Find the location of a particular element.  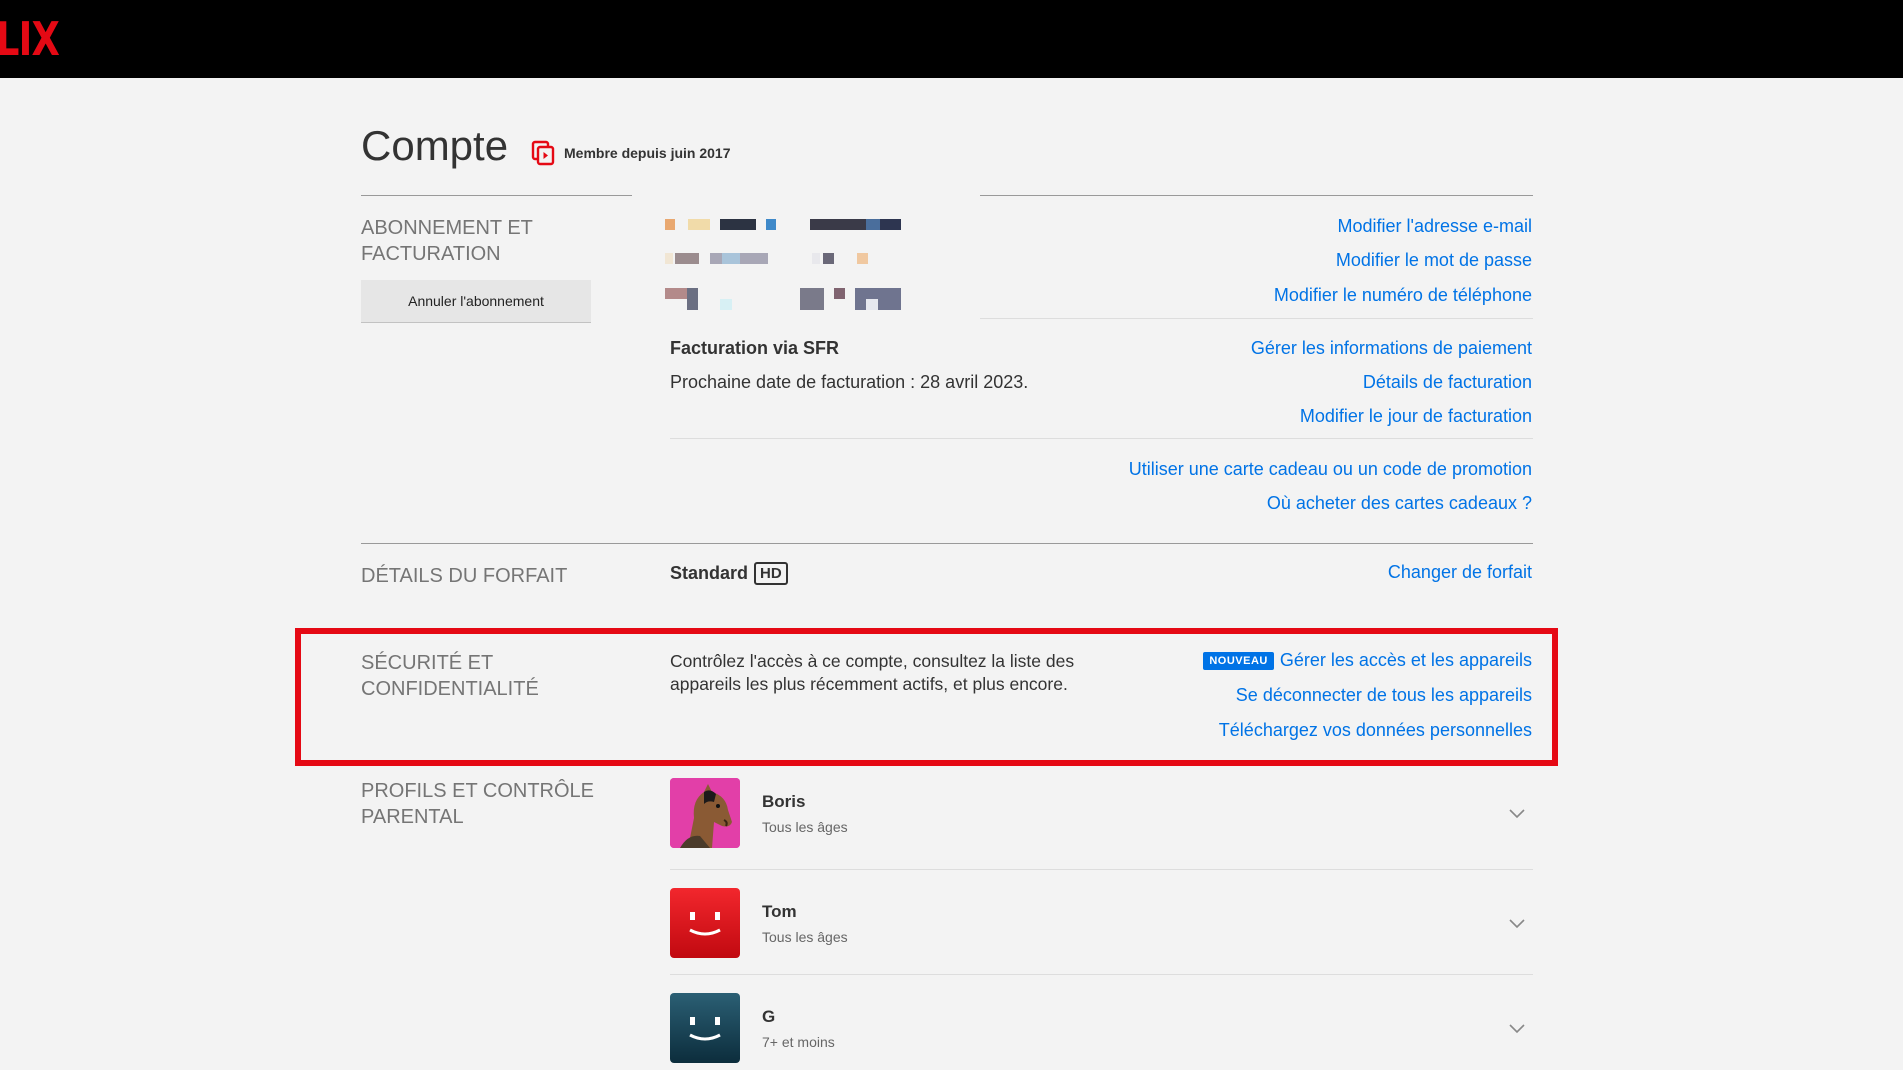

red-smile-avatar is located at coordinates (705, 923).